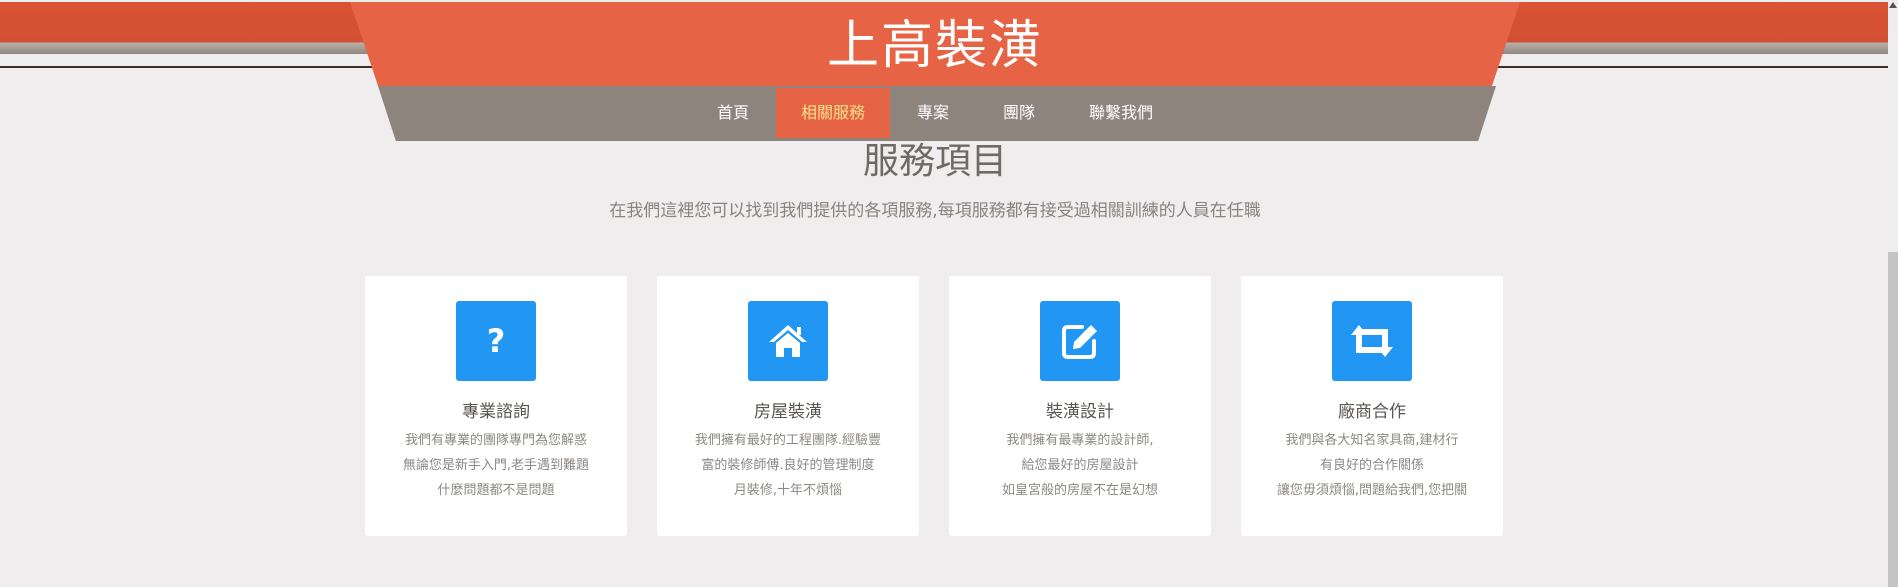 This screenshot has height=587, width=1898. Describe the element at coordinates (733, 113) in the screenshot. I see `nav-home: 首頁` at that location.